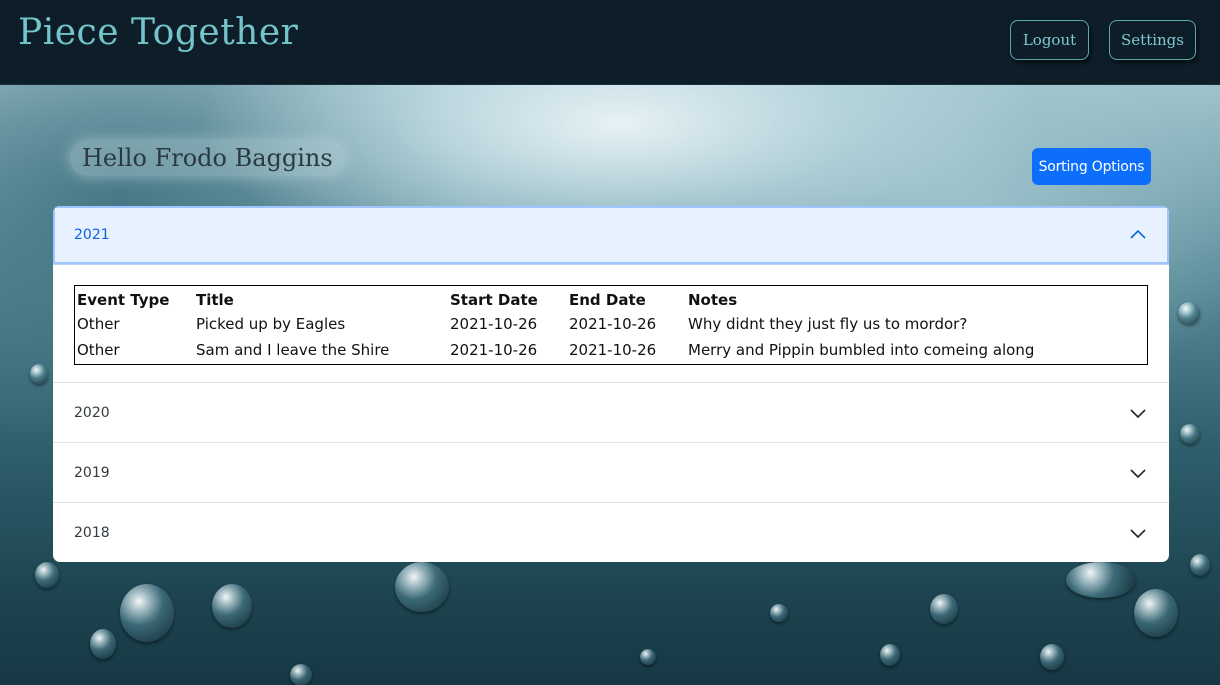 The image size is (1220, 685). What do you see at coordinates (92, 412) in the screenshot?
I see `accordion-year-label: 2020` at bounding box center [92, 412].